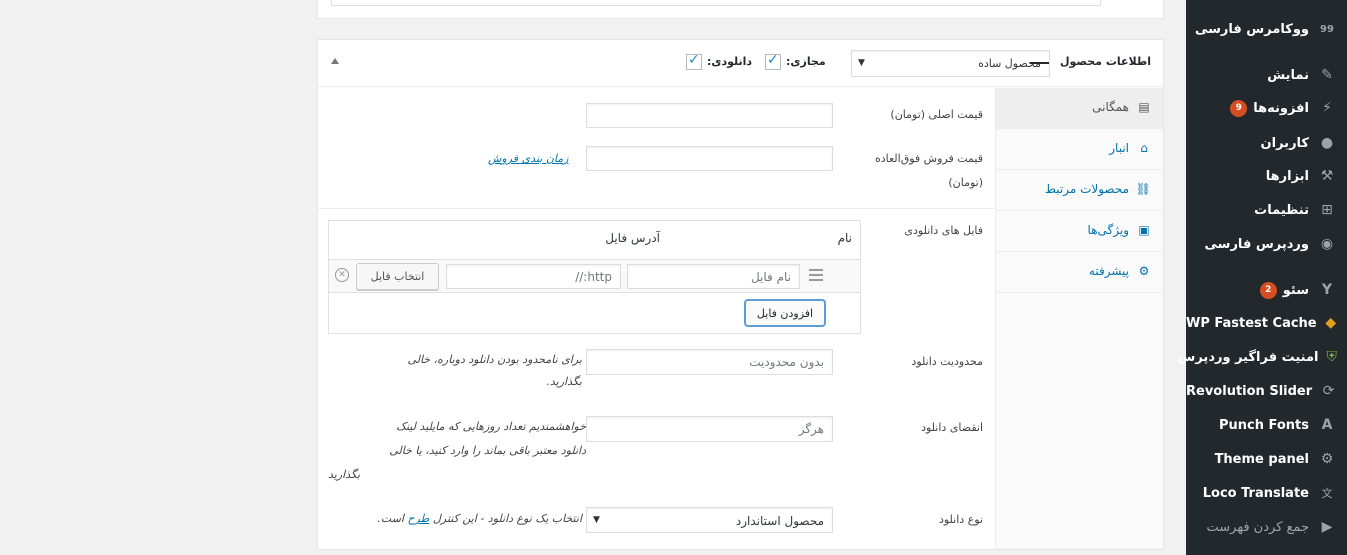 The image size is (1347, 555). What do you see at coordinates (730, 61) in the screenshot?
I see `downloadable-label: دانلودی:` at bounding box center [730, 61].